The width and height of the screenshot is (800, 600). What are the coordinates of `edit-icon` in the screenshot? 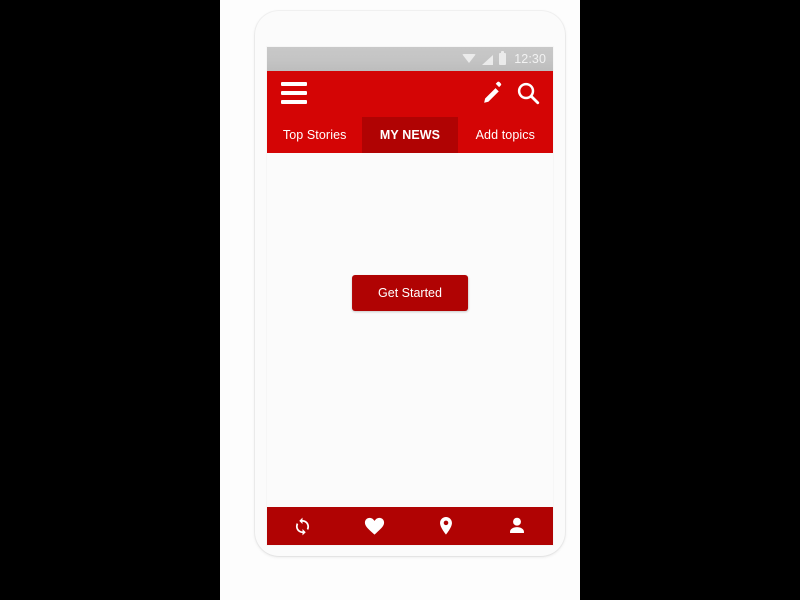 It's located at (494, 93).